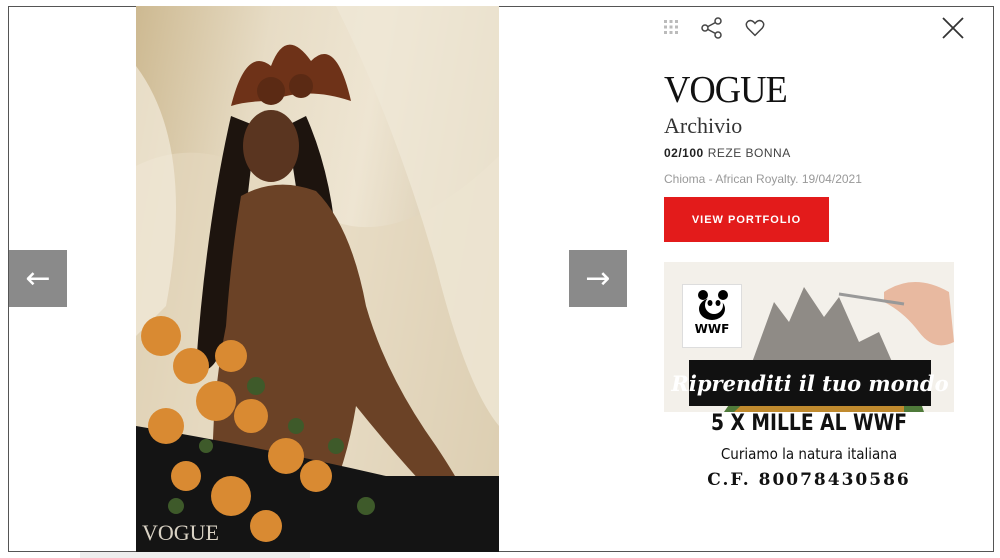 This screenshot has height=558, width=1000. What do you see at coordinates (749, 153) in the screenshot?
I see `photographer-name: REZE BONNA` at bounding box center [749, 153].